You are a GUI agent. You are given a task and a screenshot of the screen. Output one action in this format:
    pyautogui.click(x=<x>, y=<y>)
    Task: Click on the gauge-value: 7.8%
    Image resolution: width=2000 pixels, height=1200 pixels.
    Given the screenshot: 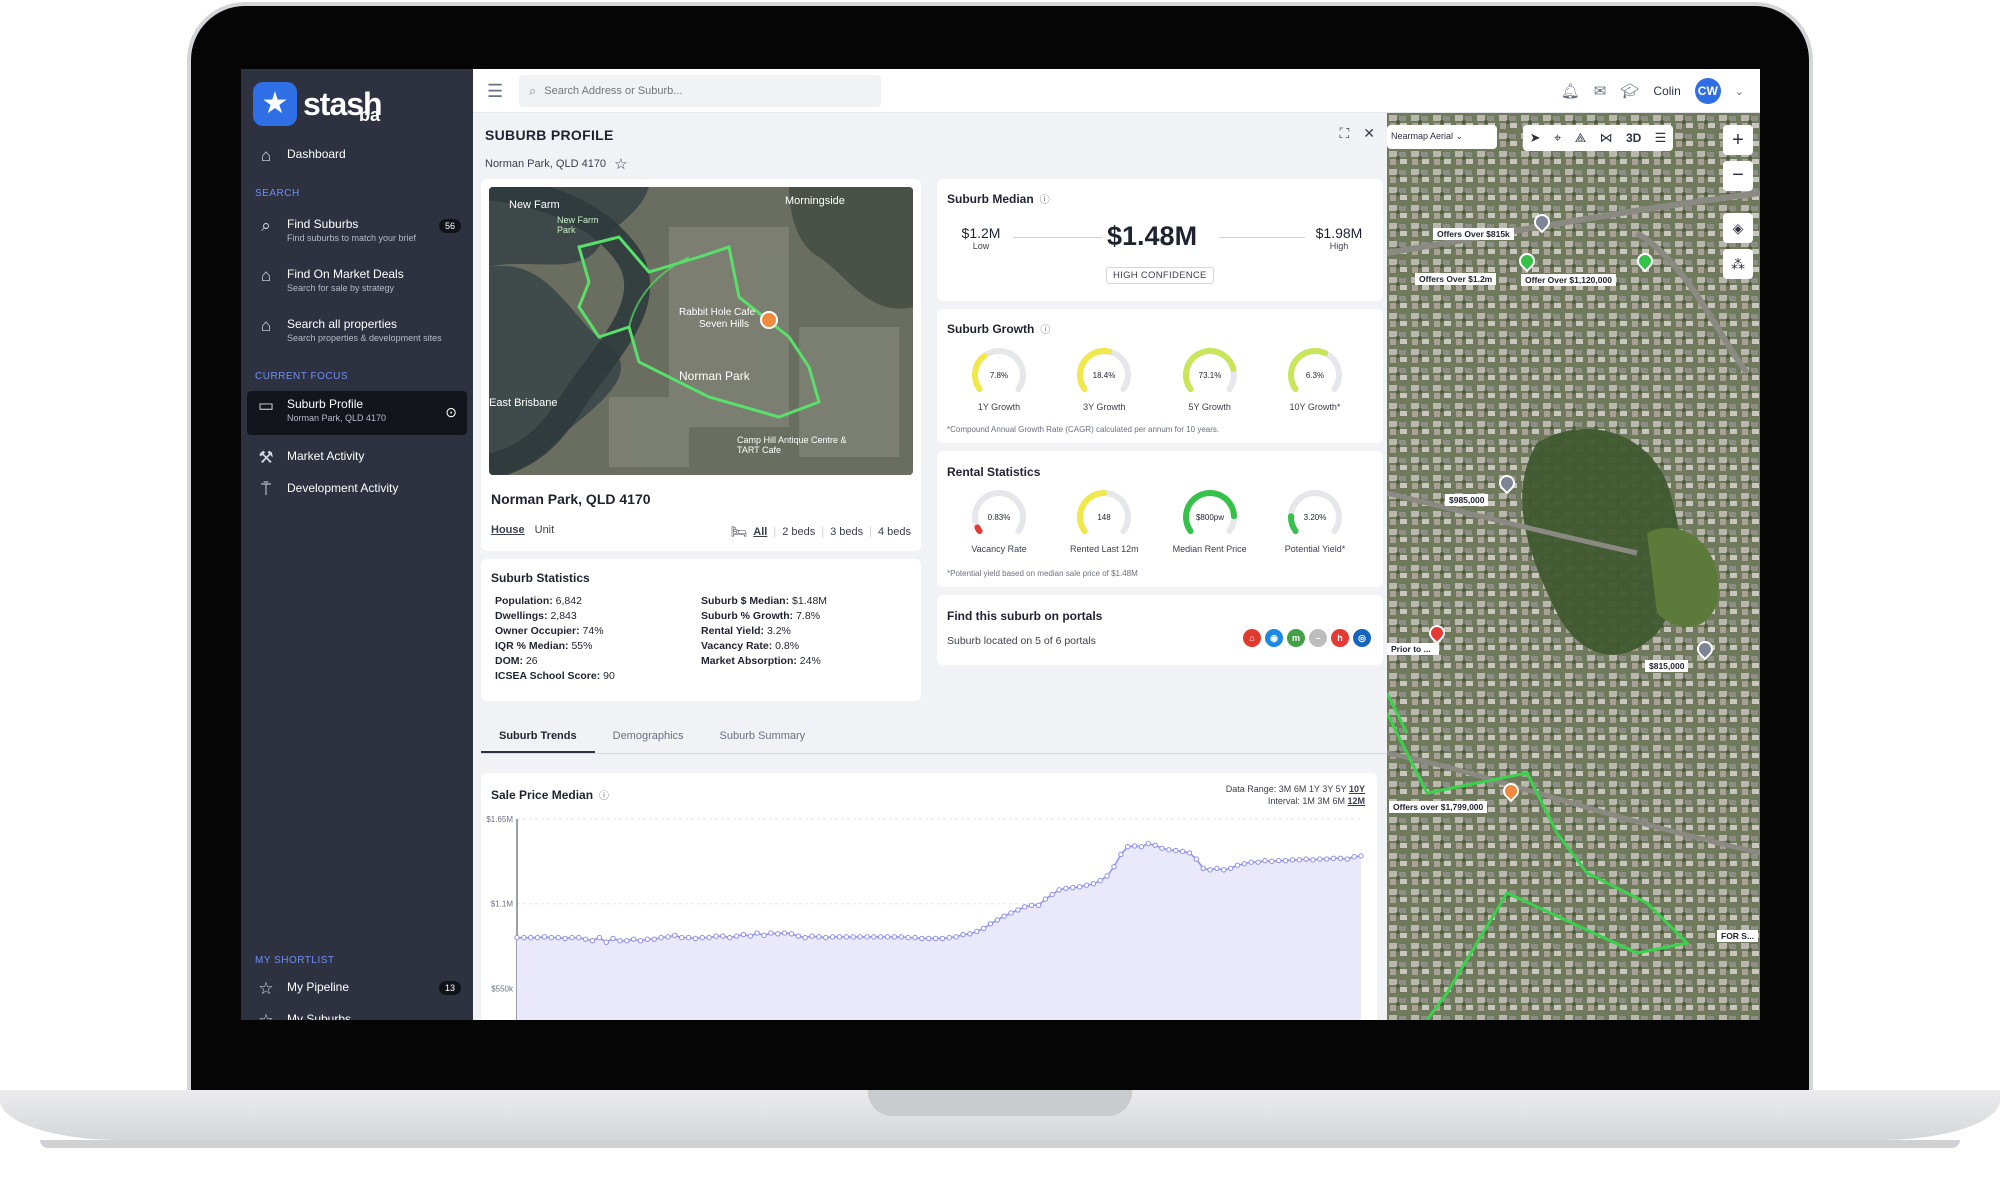 What is the action you would take?
    pyautogui.click(x=999, y=375)
    